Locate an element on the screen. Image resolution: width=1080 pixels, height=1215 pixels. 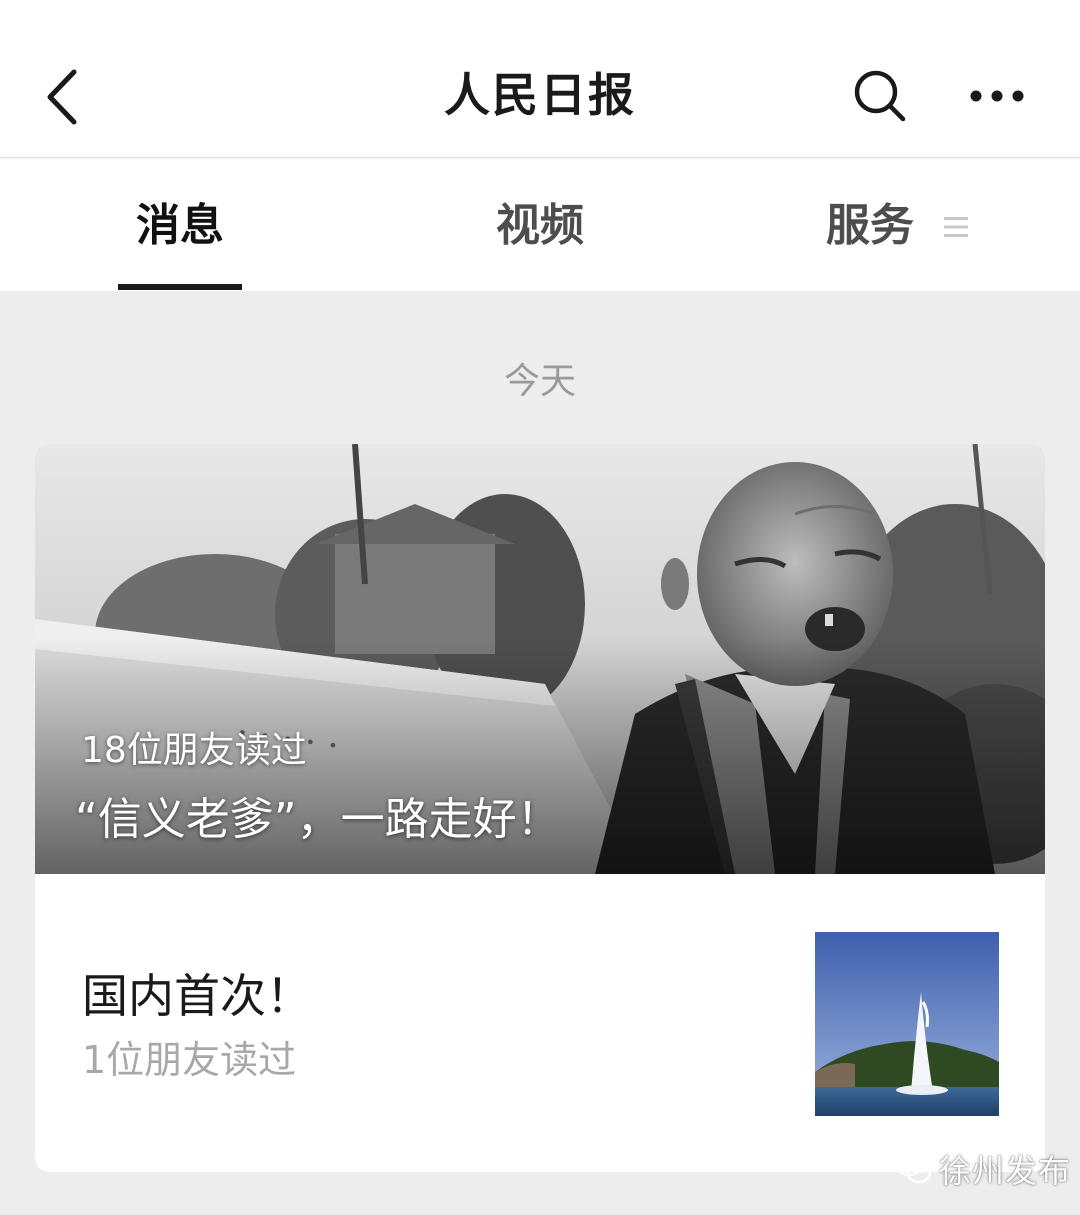
page-title: 人民日报 is located at coordinates (540, 95).